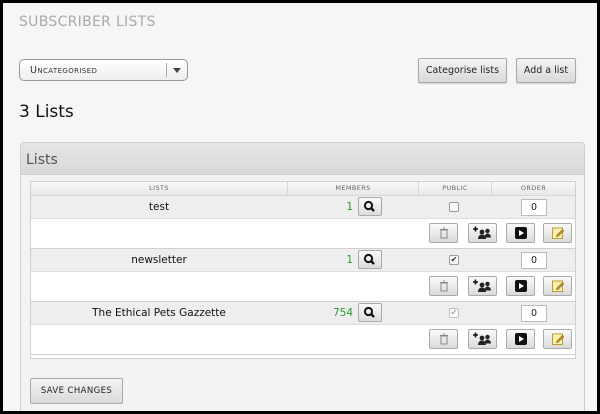 This screenshot has height=414, width=600. What do you see at coordinates (64, 70) in the screenshot?
I see `category-select-value: Uncategorised` at bounding box center [64, 70].